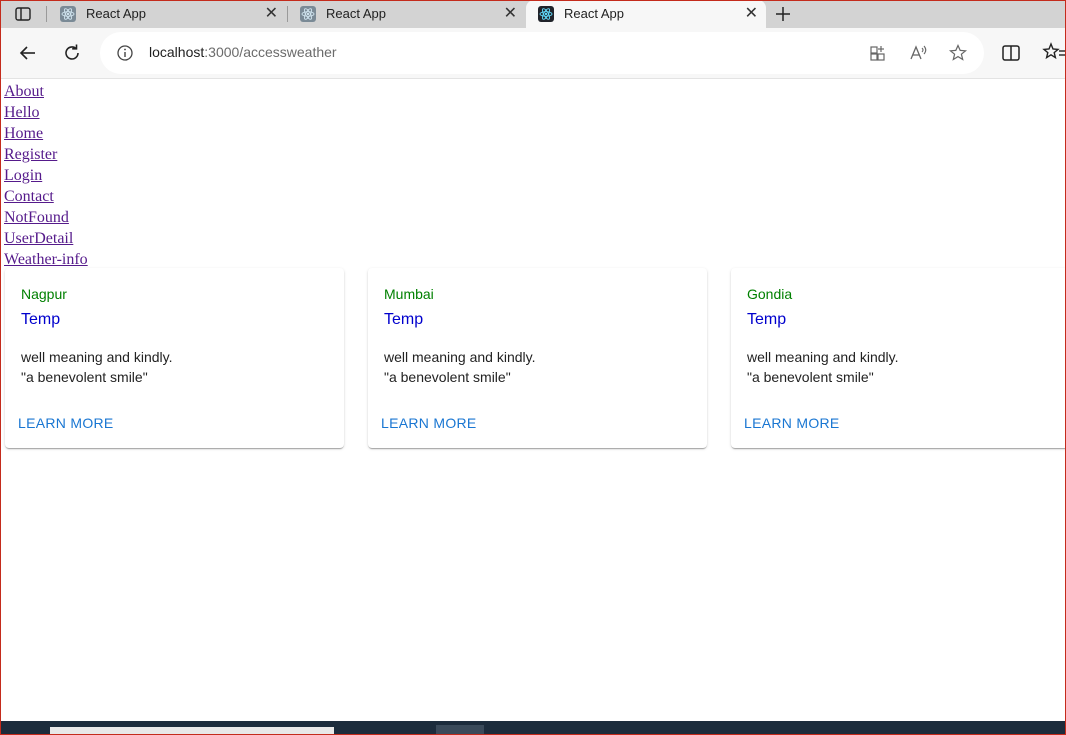 Image resolution: width=1066 pixels, height=735 pixels. I want to click on nav-link-home: Home, so click(46, 133).